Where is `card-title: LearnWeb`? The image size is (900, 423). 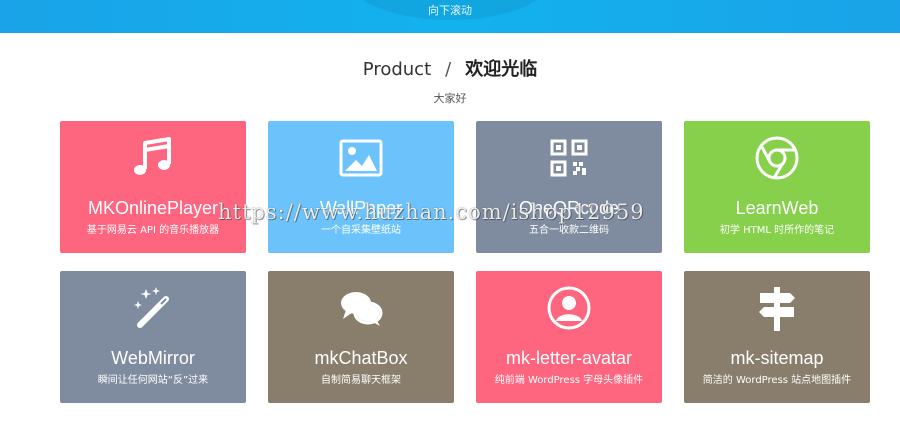 card-title: LearnWeb is located at coordinates (777, 208).